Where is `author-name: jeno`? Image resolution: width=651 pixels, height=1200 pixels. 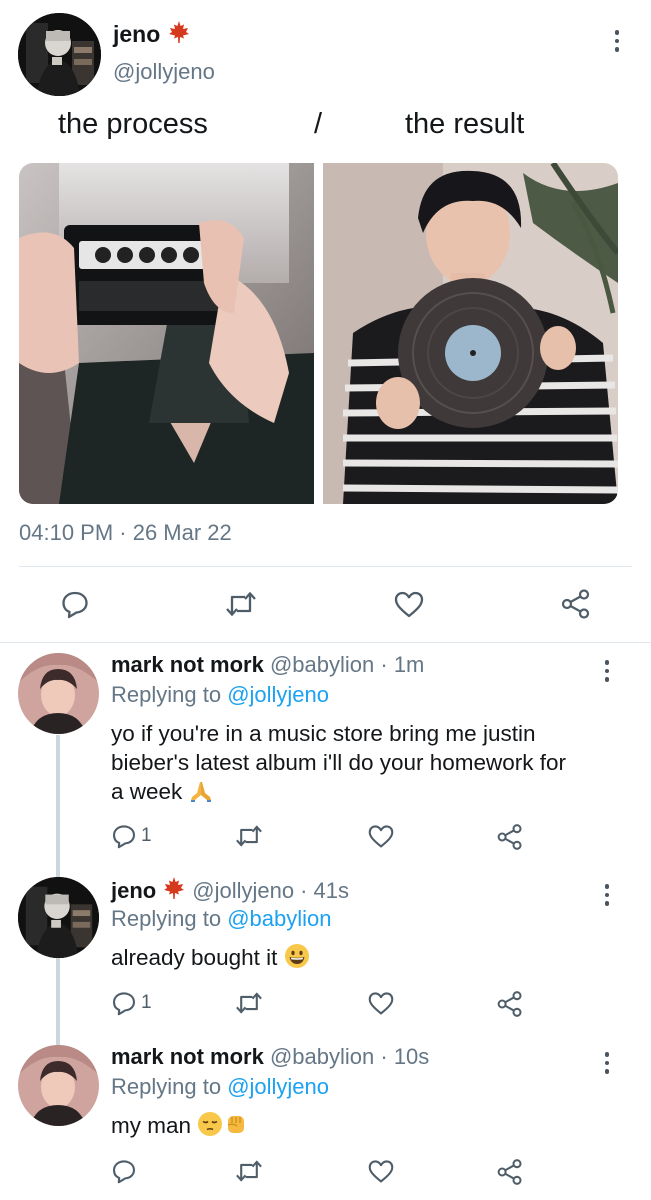
author-name: jeno is located at coordinates (136, 34).